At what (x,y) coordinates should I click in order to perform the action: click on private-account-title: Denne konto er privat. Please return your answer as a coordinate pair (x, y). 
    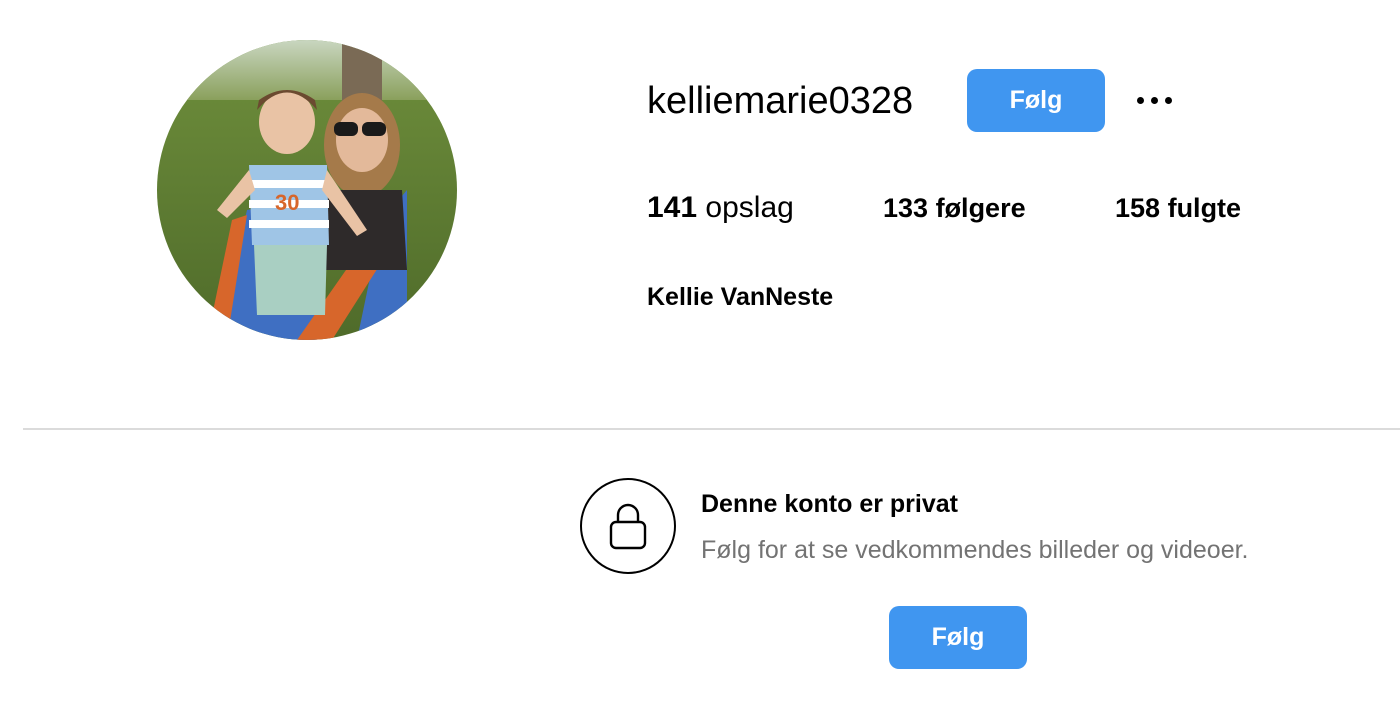
    Looking at the image, I should click on (829, 504).